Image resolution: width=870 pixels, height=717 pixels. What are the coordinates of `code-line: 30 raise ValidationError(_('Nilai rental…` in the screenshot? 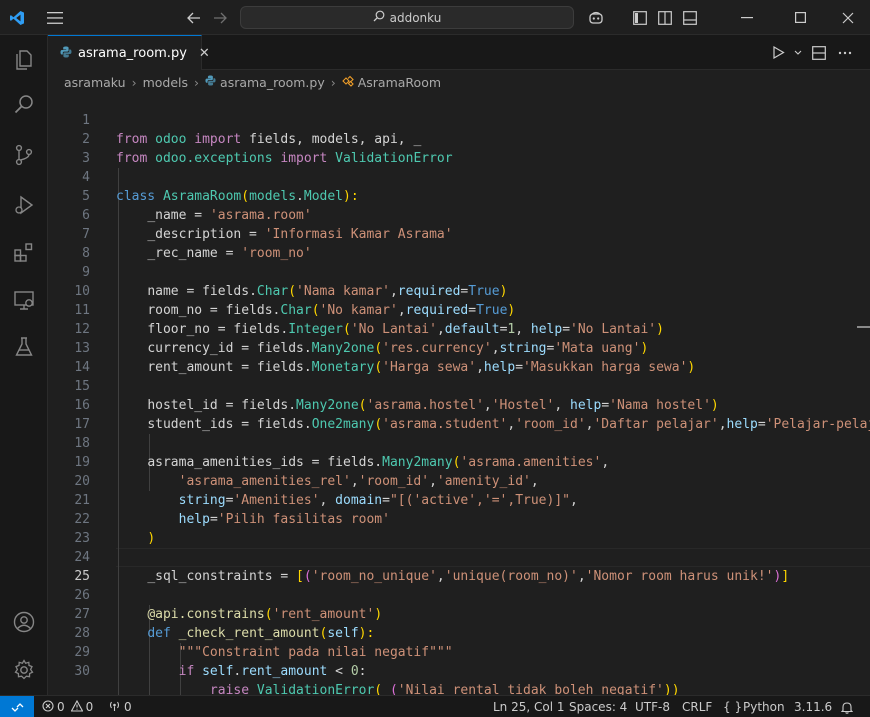 It's located at (459, 669).